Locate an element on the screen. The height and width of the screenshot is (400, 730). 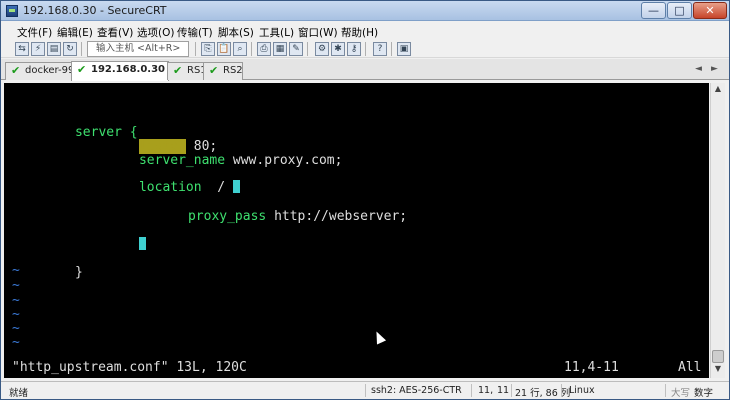
log-session-icon: ✎ is located at coordinates (296, 49).